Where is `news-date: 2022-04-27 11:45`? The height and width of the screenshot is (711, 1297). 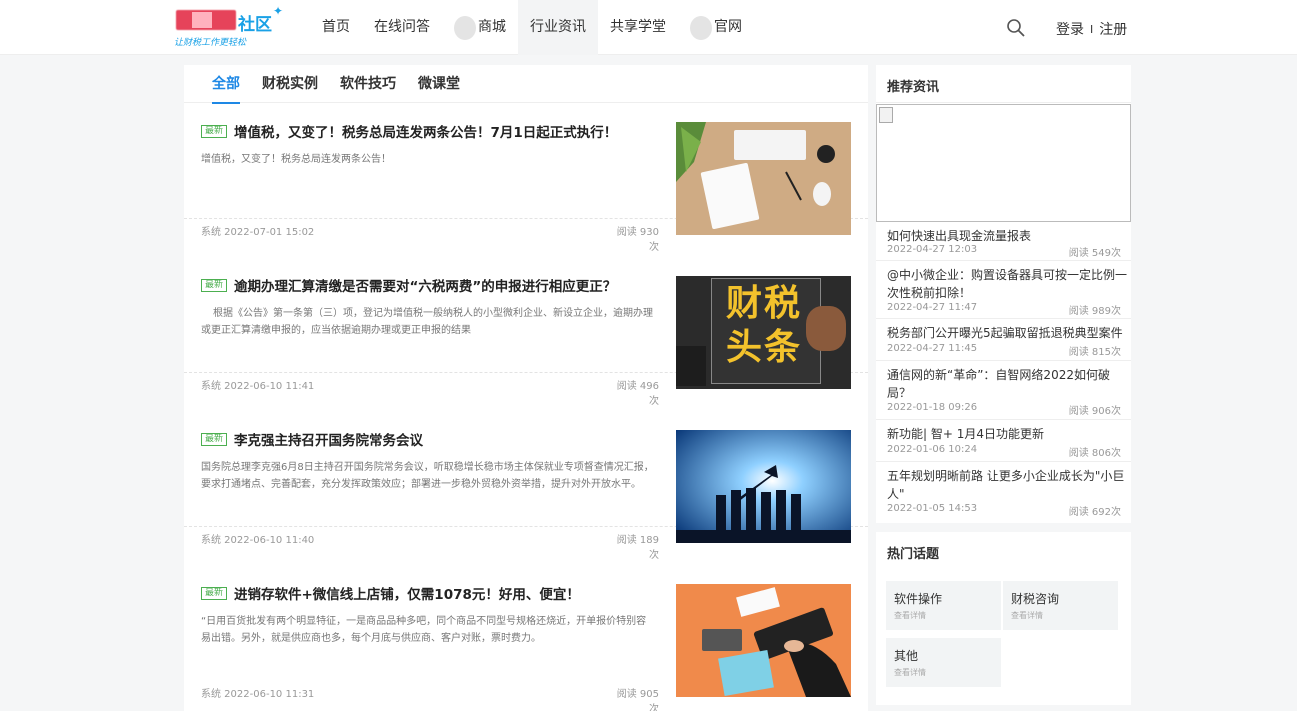
news-date: 2022-04-27 11:45 is located at coordinates (932, 348).